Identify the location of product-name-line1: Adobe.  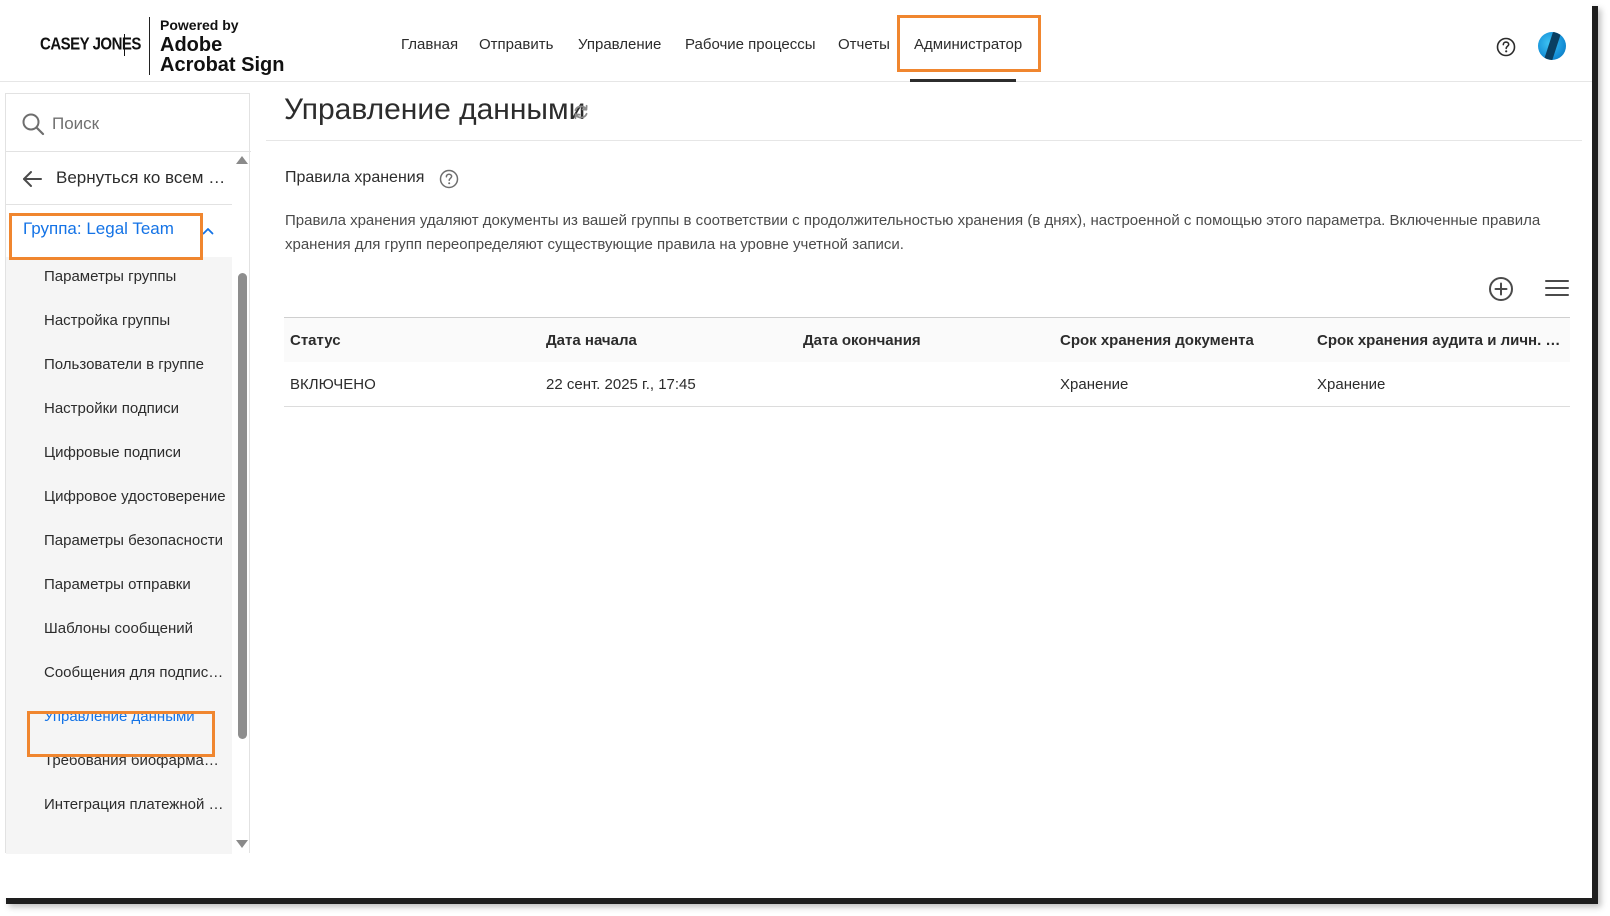
(191, 45).